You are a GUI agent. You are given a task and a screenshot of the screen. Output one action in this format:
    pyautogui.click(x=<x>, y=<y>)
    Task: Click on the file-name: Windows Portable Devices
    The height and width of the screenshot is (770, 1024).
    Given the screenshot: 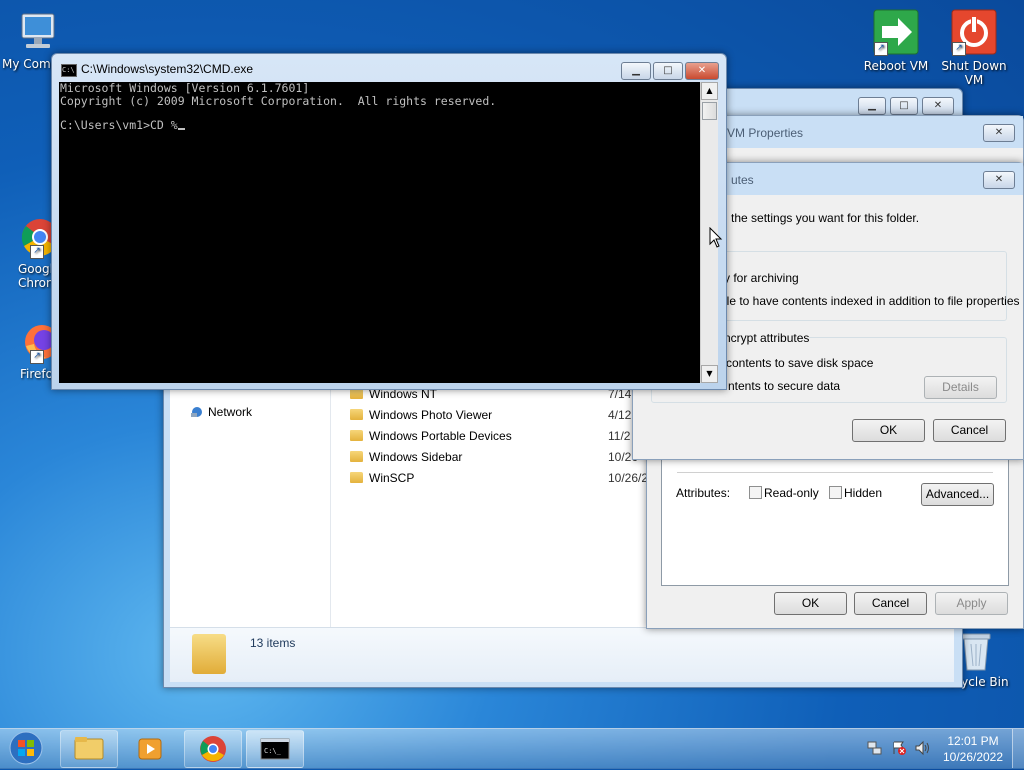 What is the action you would take?
    pyautogui.click(x=440, y=436)
    